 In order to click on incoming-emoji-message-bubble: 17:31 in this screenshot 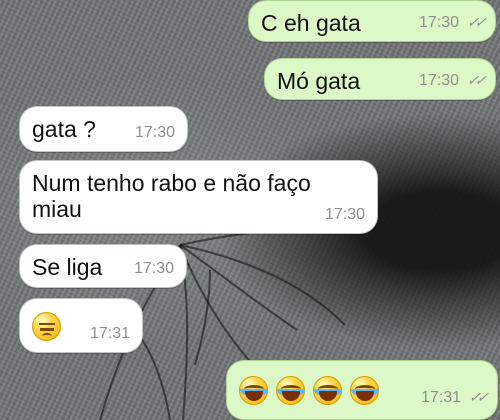, I will do `click(81, 325)`.